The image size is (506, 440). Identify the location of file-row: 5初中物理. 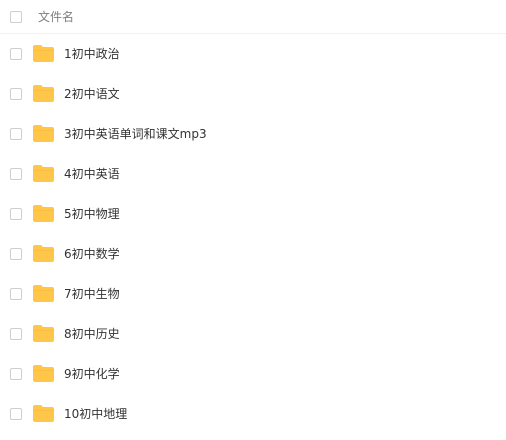
(253, 214).